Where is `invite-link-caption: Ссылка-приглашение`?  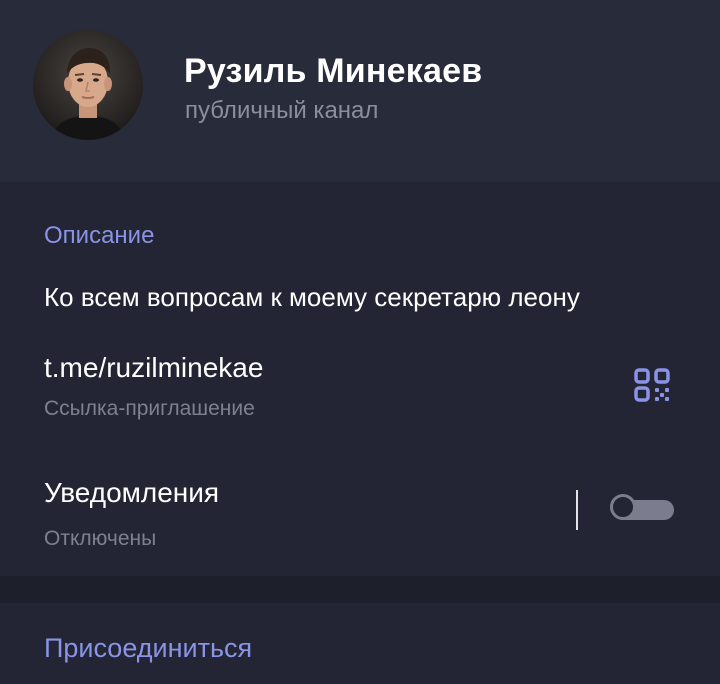 invite-link-caption: Ссылка-приглашение is located at coordinates (149, 408).